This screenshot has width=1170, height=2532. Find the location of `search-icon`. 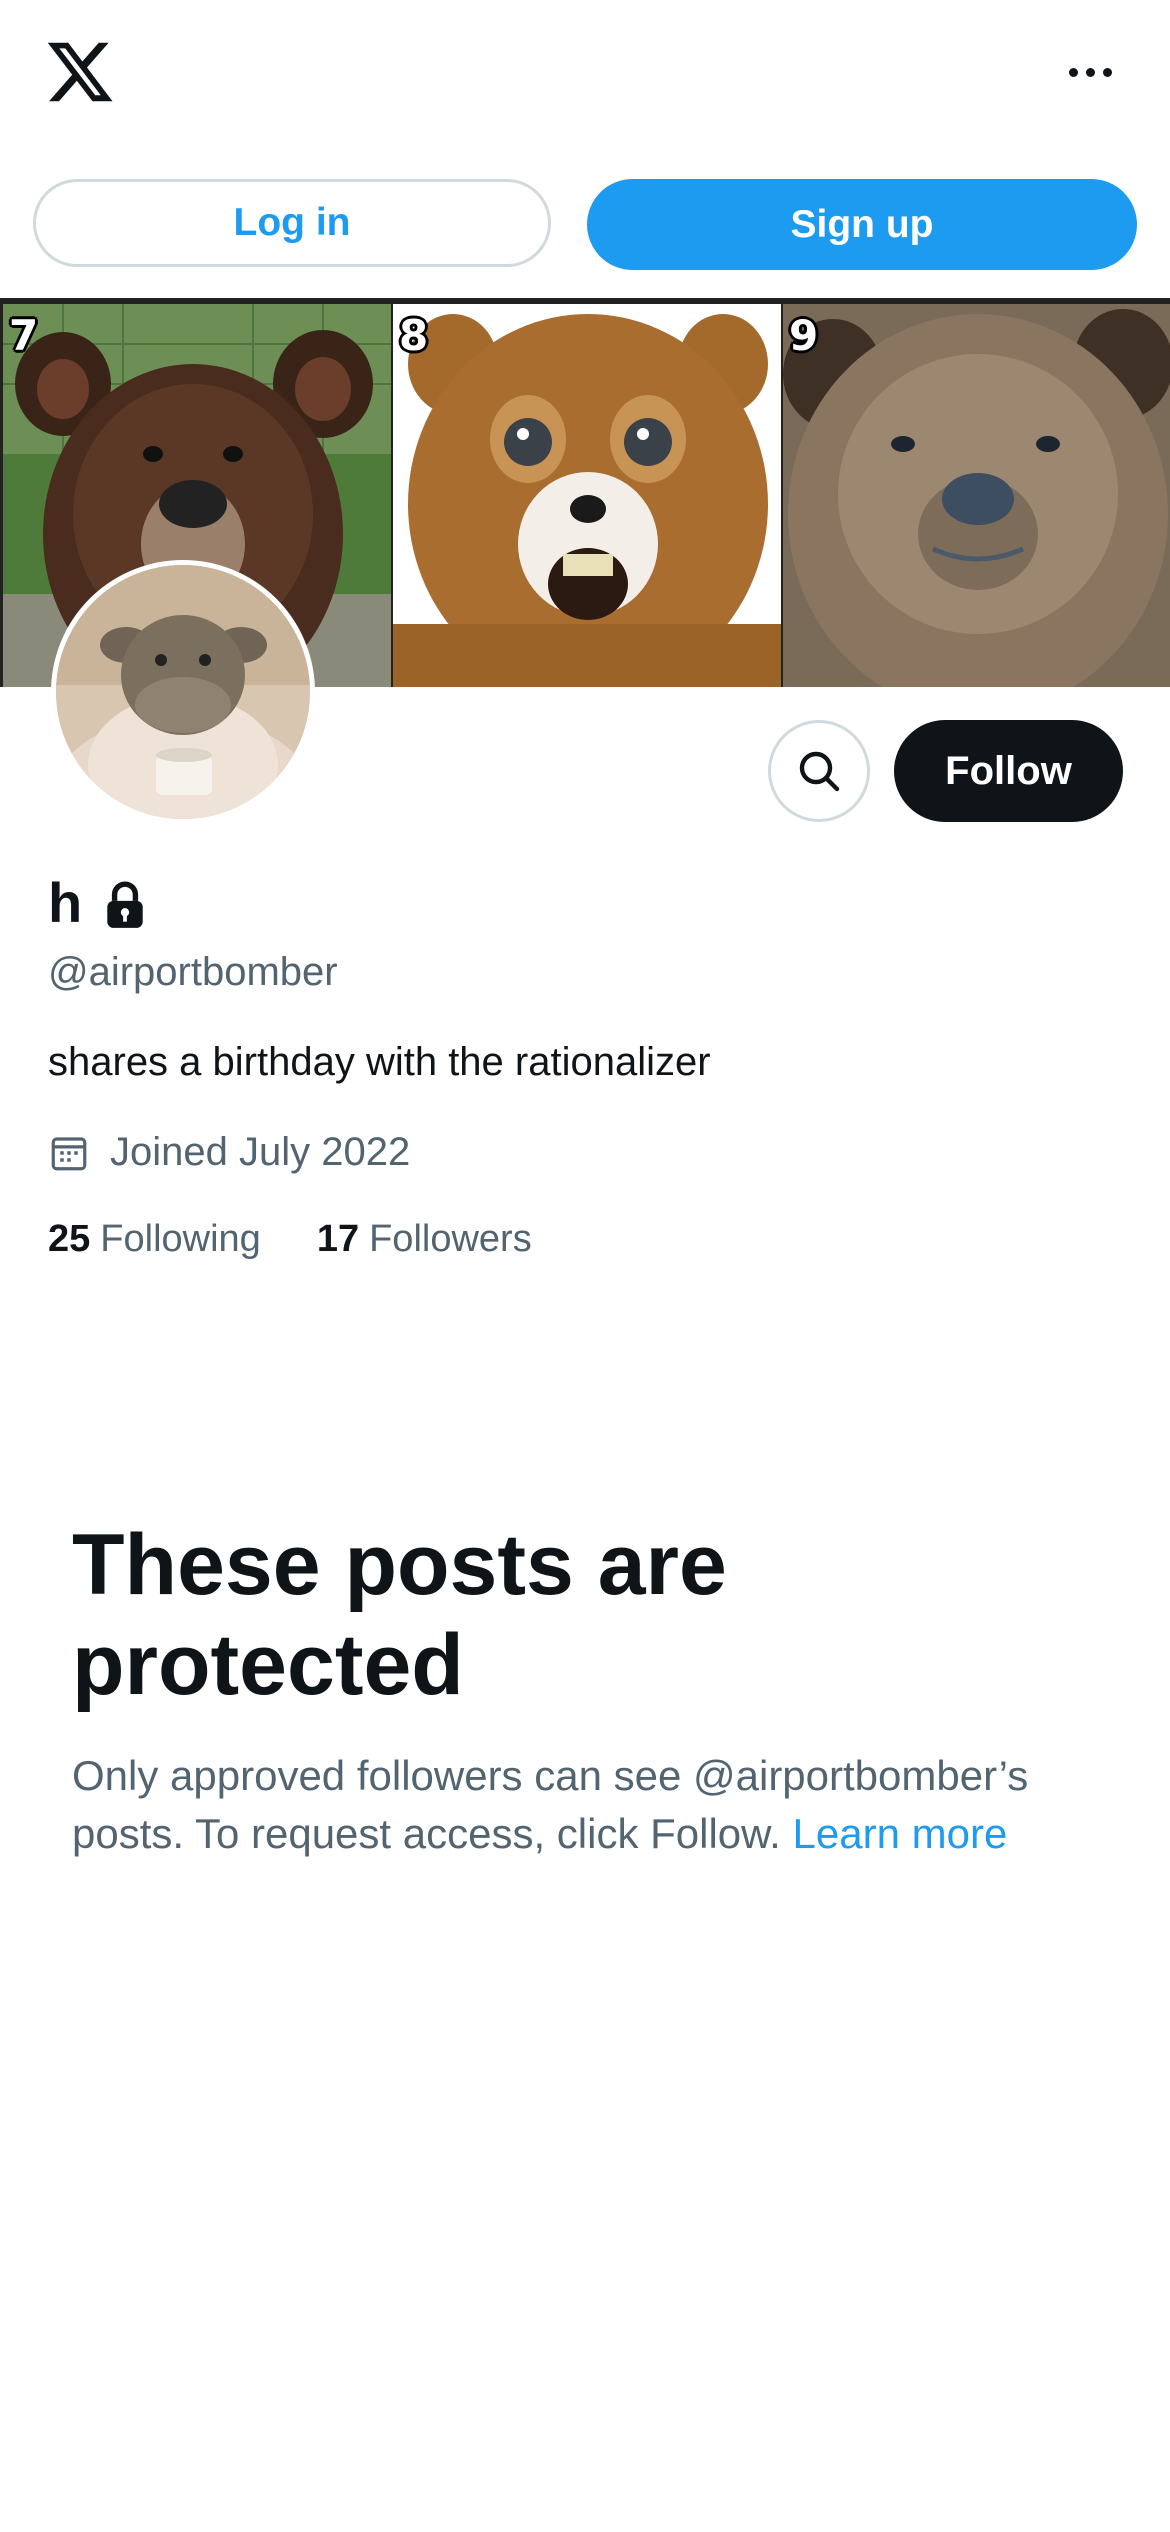

search-icon is located at coordinates (819, 771).